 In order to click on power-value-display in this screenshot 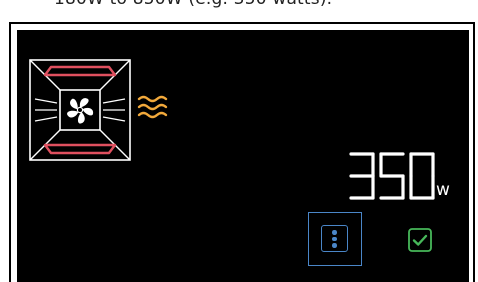, I will do `click(392, 176)`.